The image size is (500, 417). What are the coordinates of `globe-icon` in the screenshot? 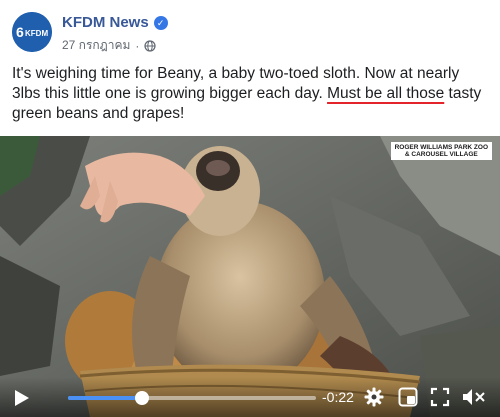 It's located at (150, 45).